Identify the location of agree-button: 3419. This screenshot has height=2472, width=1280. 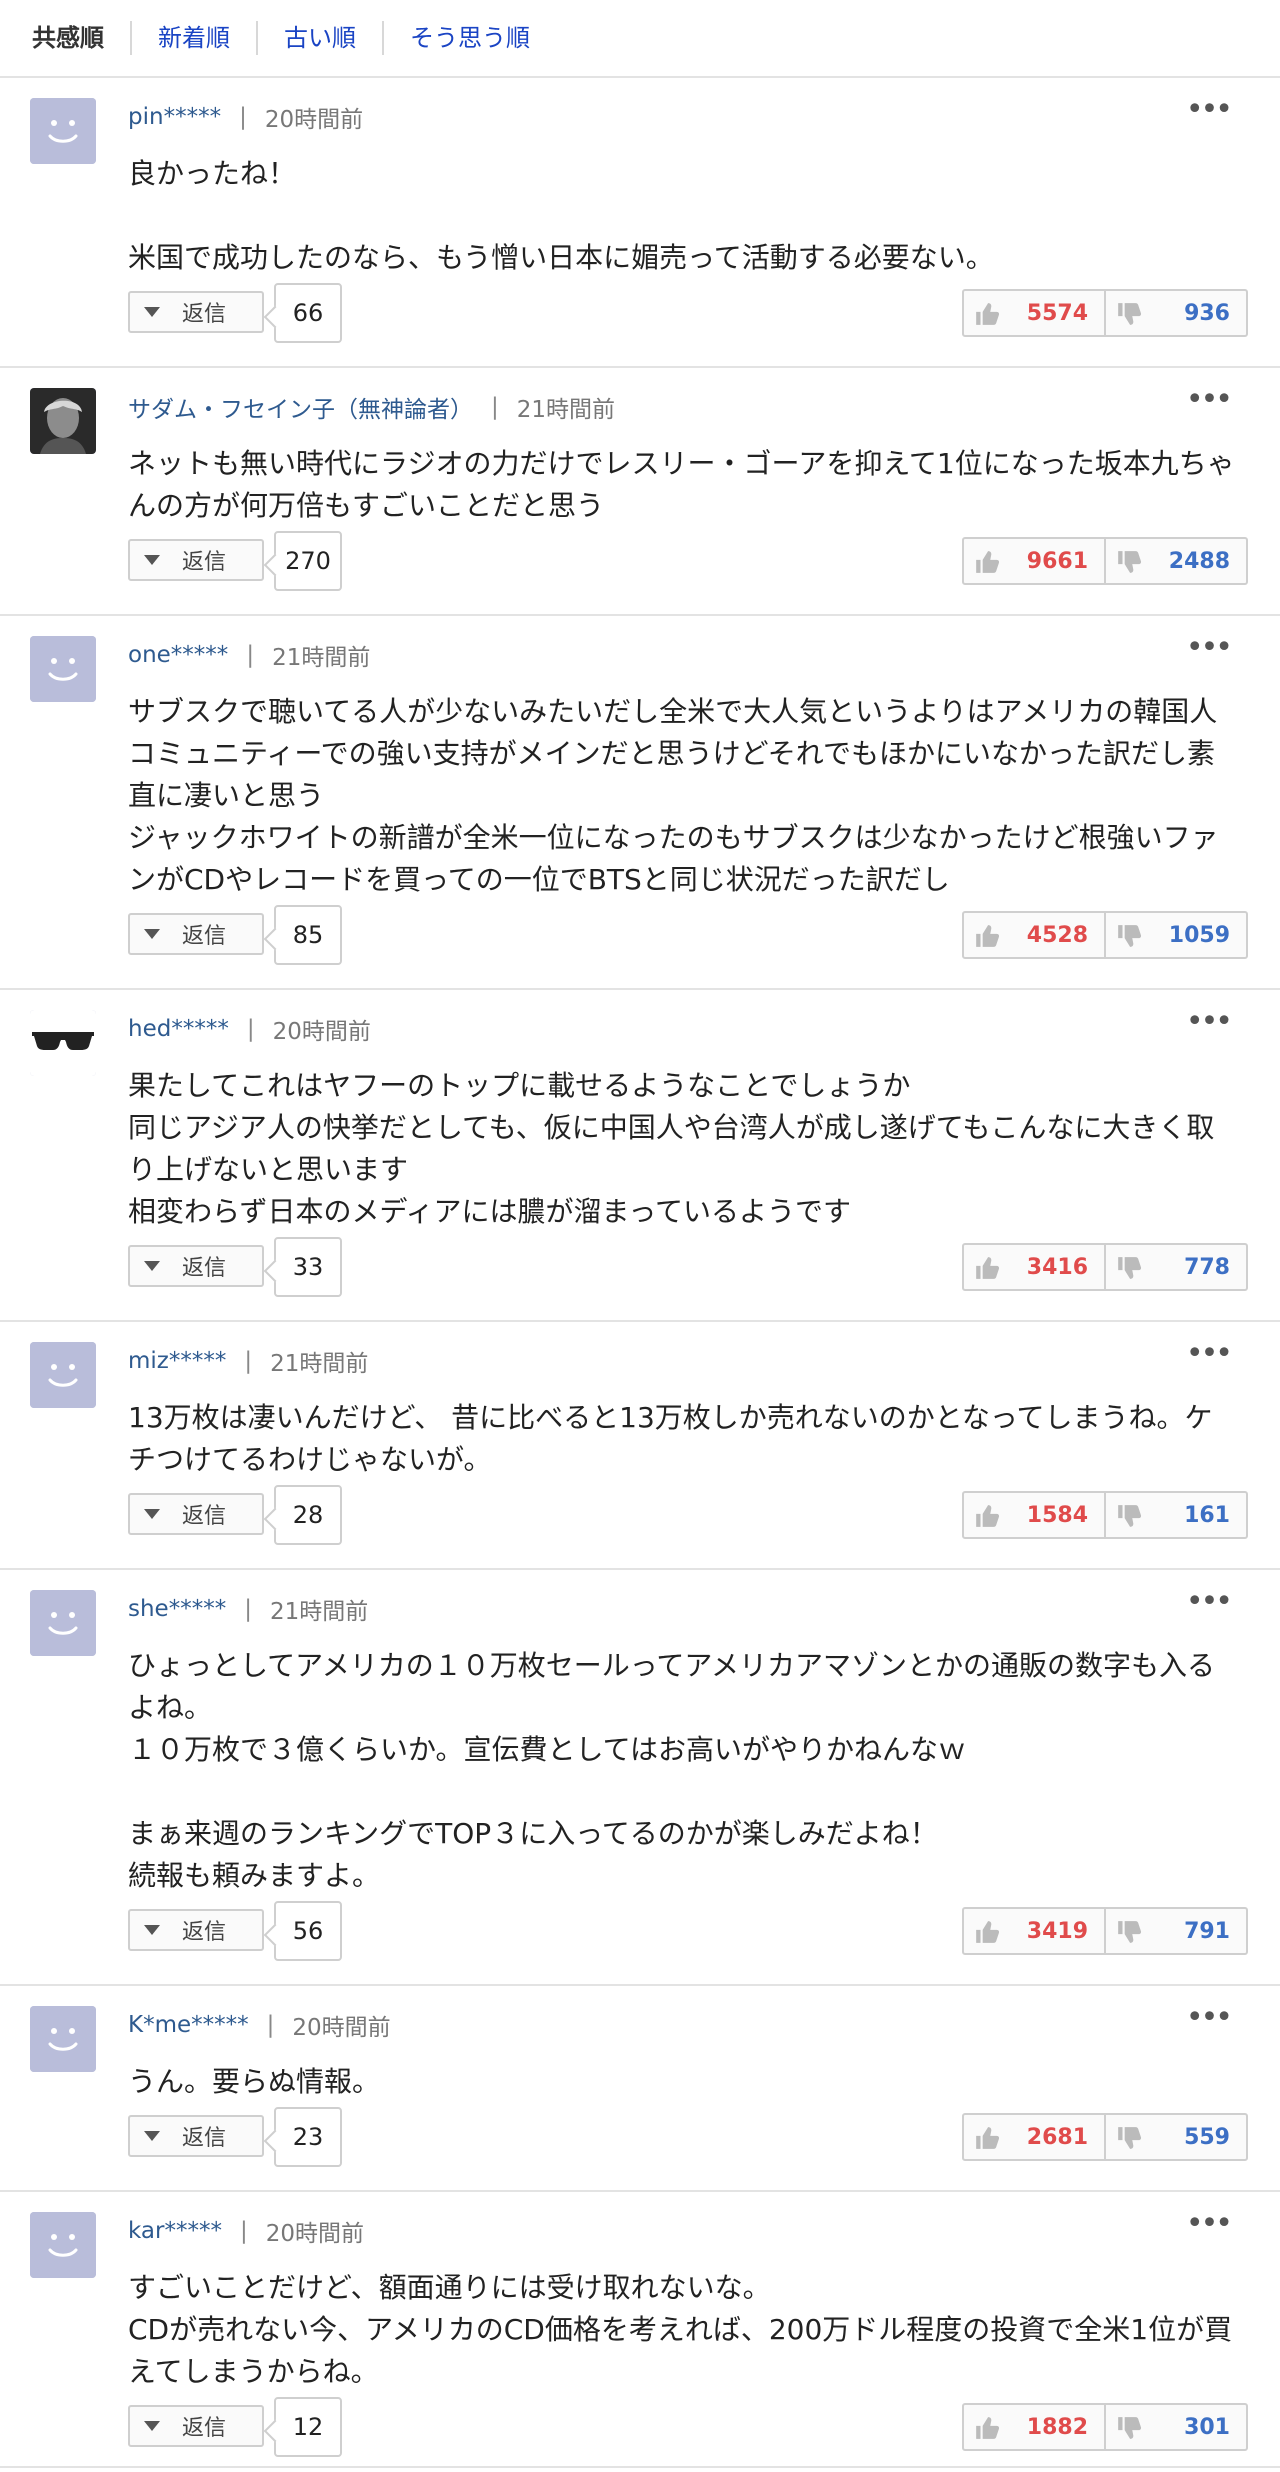
(1034, 1931).